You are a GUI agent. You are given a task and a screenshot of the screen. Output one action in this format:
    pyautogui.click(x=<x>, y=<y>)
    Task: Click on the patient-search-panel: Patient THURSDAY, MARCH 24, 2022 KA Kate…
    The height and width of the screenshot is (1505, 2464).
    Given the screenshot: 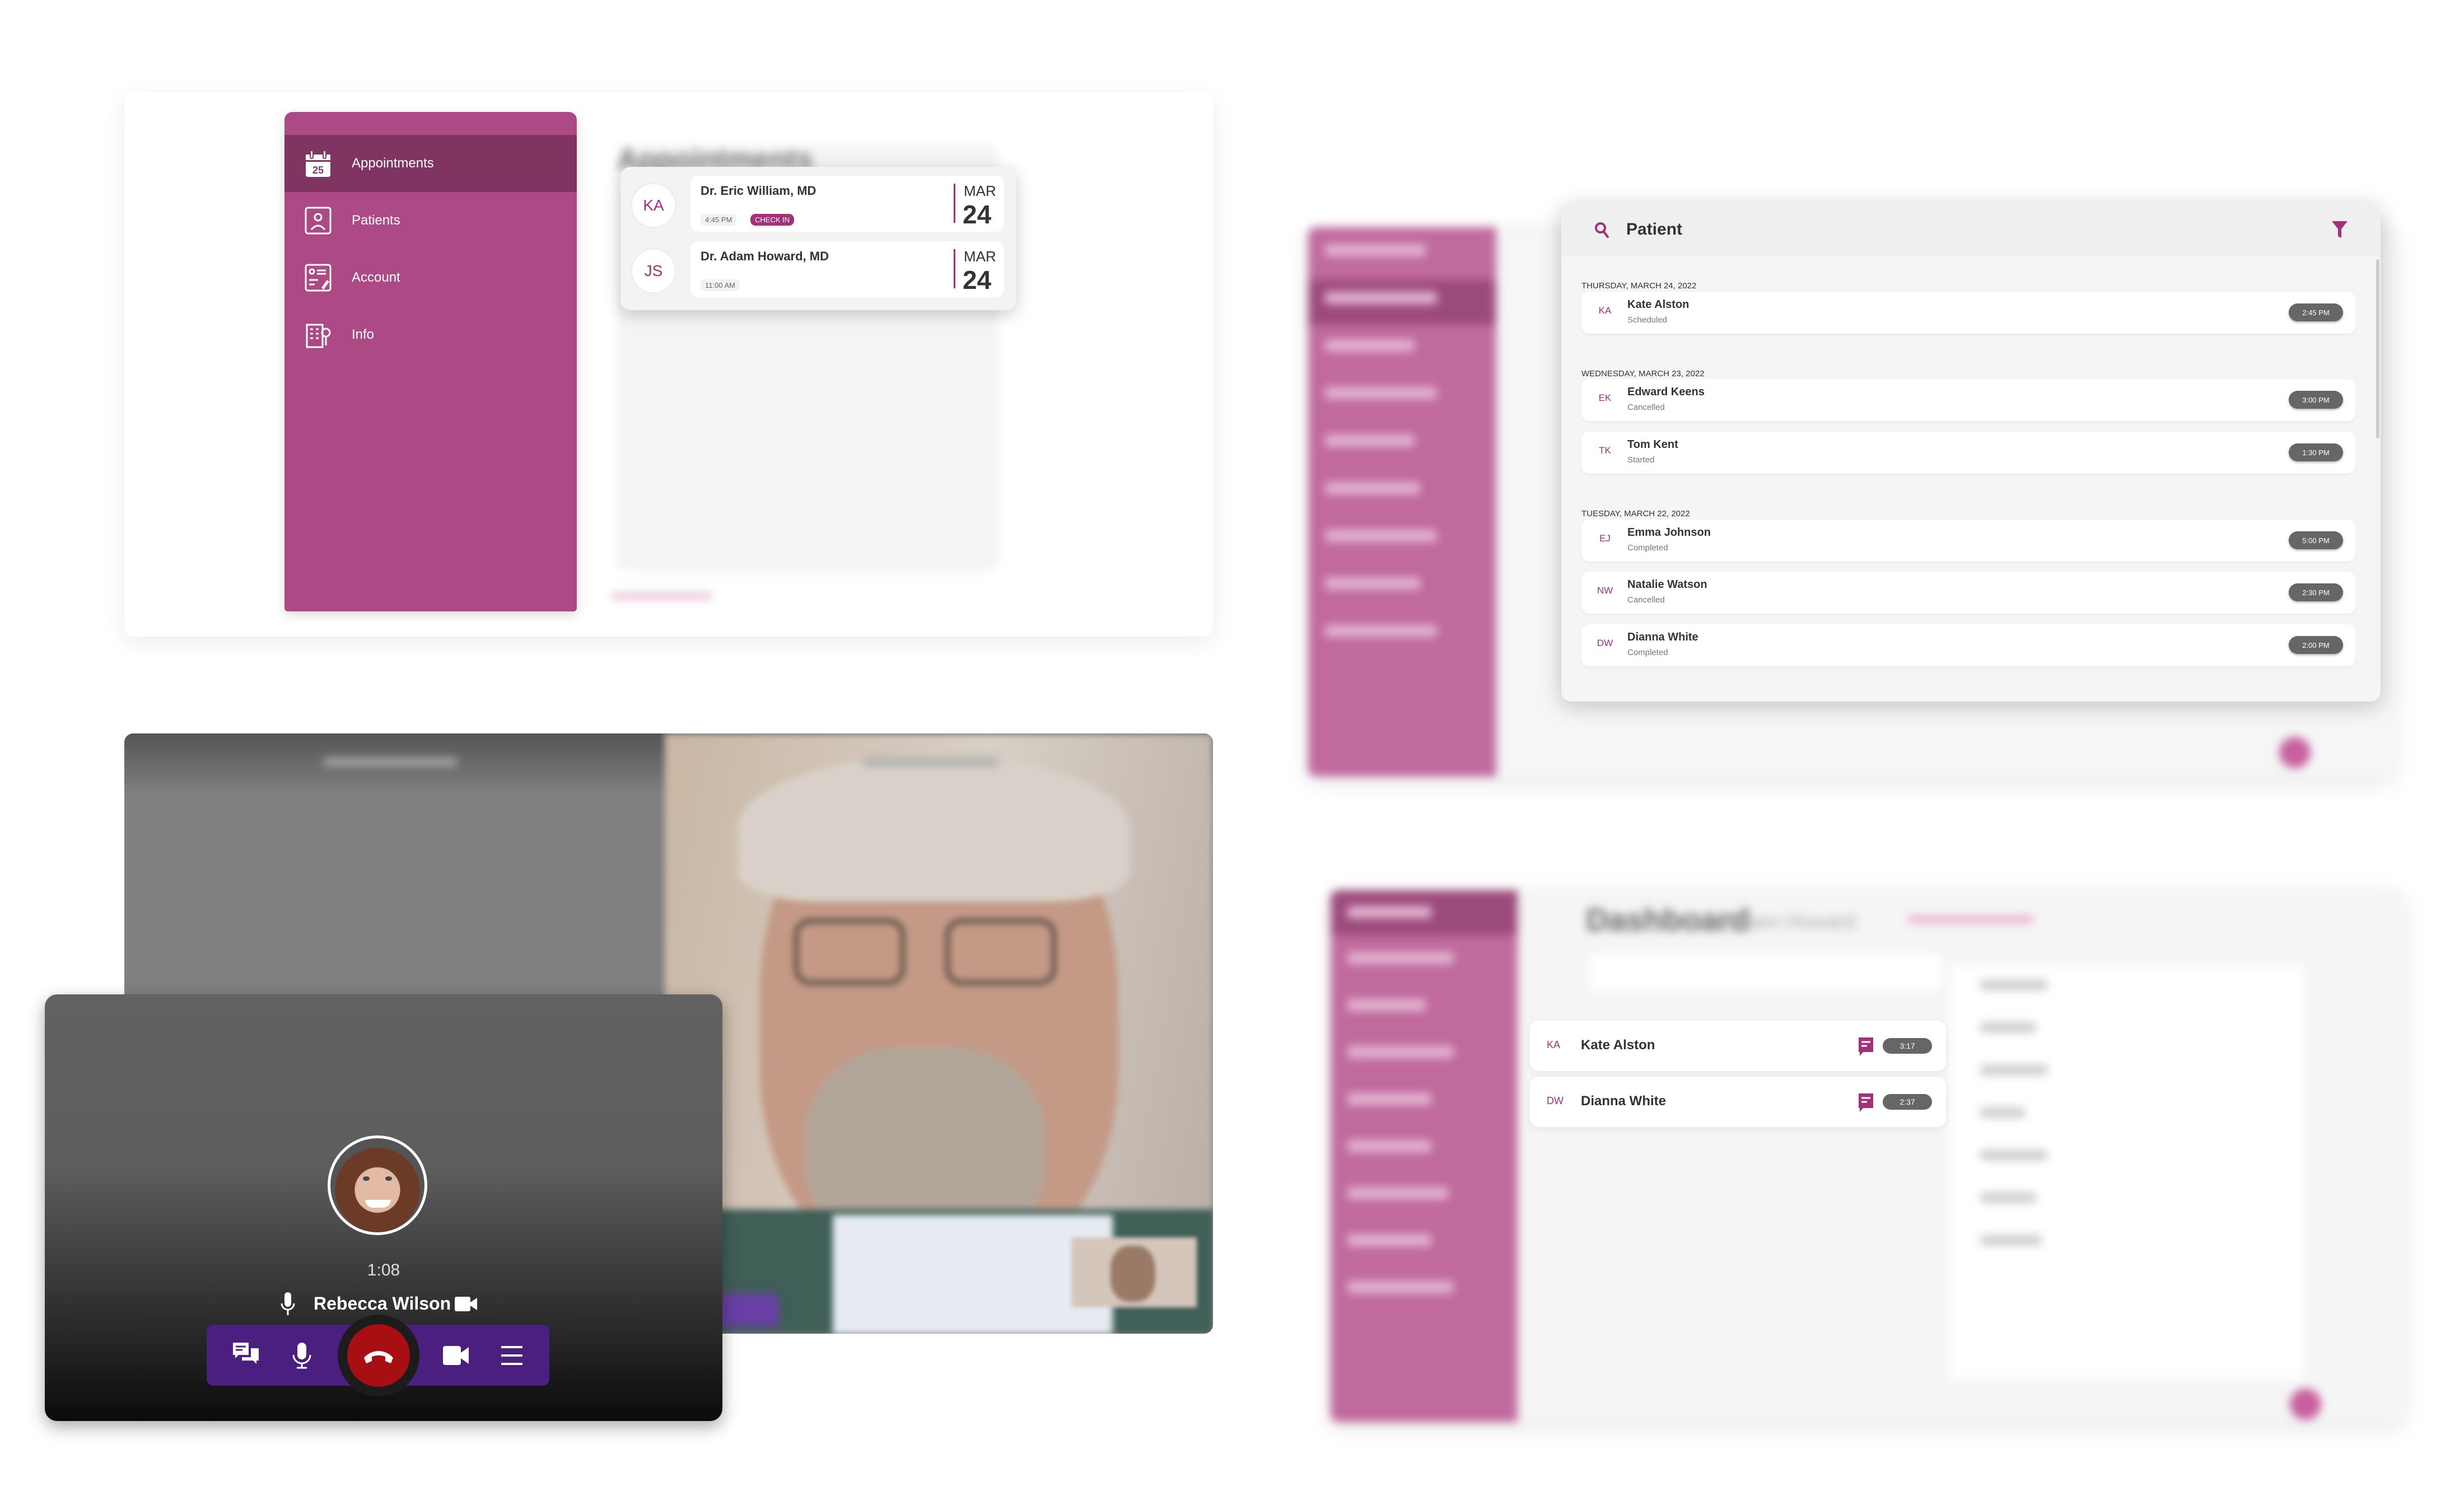 What is the action you would take?
    pyautogui.click(x=1971, y=452)
    